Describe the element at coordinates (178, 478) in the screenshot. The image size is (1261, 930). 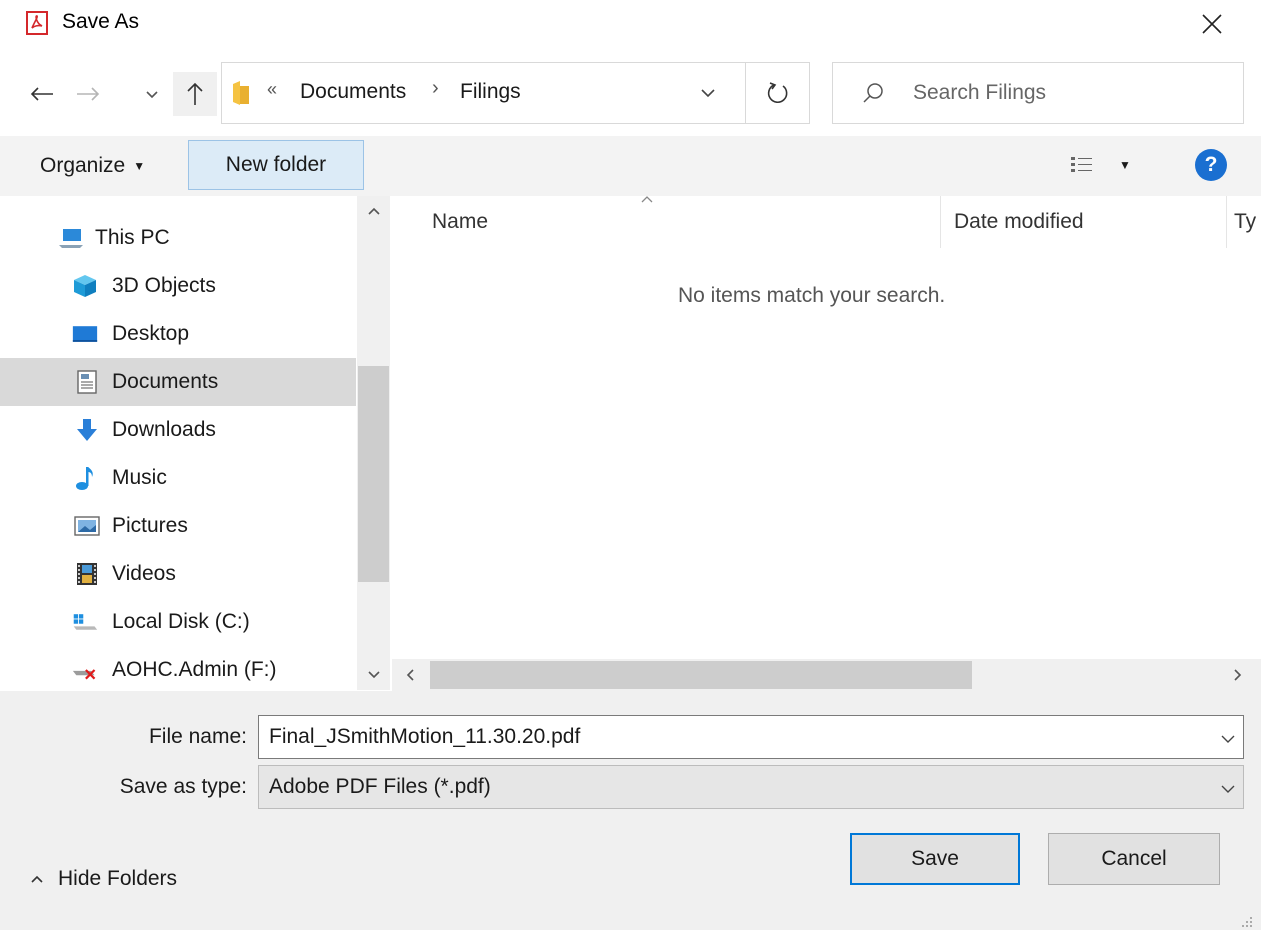
I see `nav-item-music: Music` at that location.